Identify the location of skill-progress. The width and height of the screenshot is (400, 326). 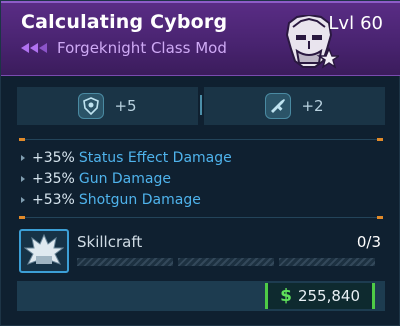
(226, 262).